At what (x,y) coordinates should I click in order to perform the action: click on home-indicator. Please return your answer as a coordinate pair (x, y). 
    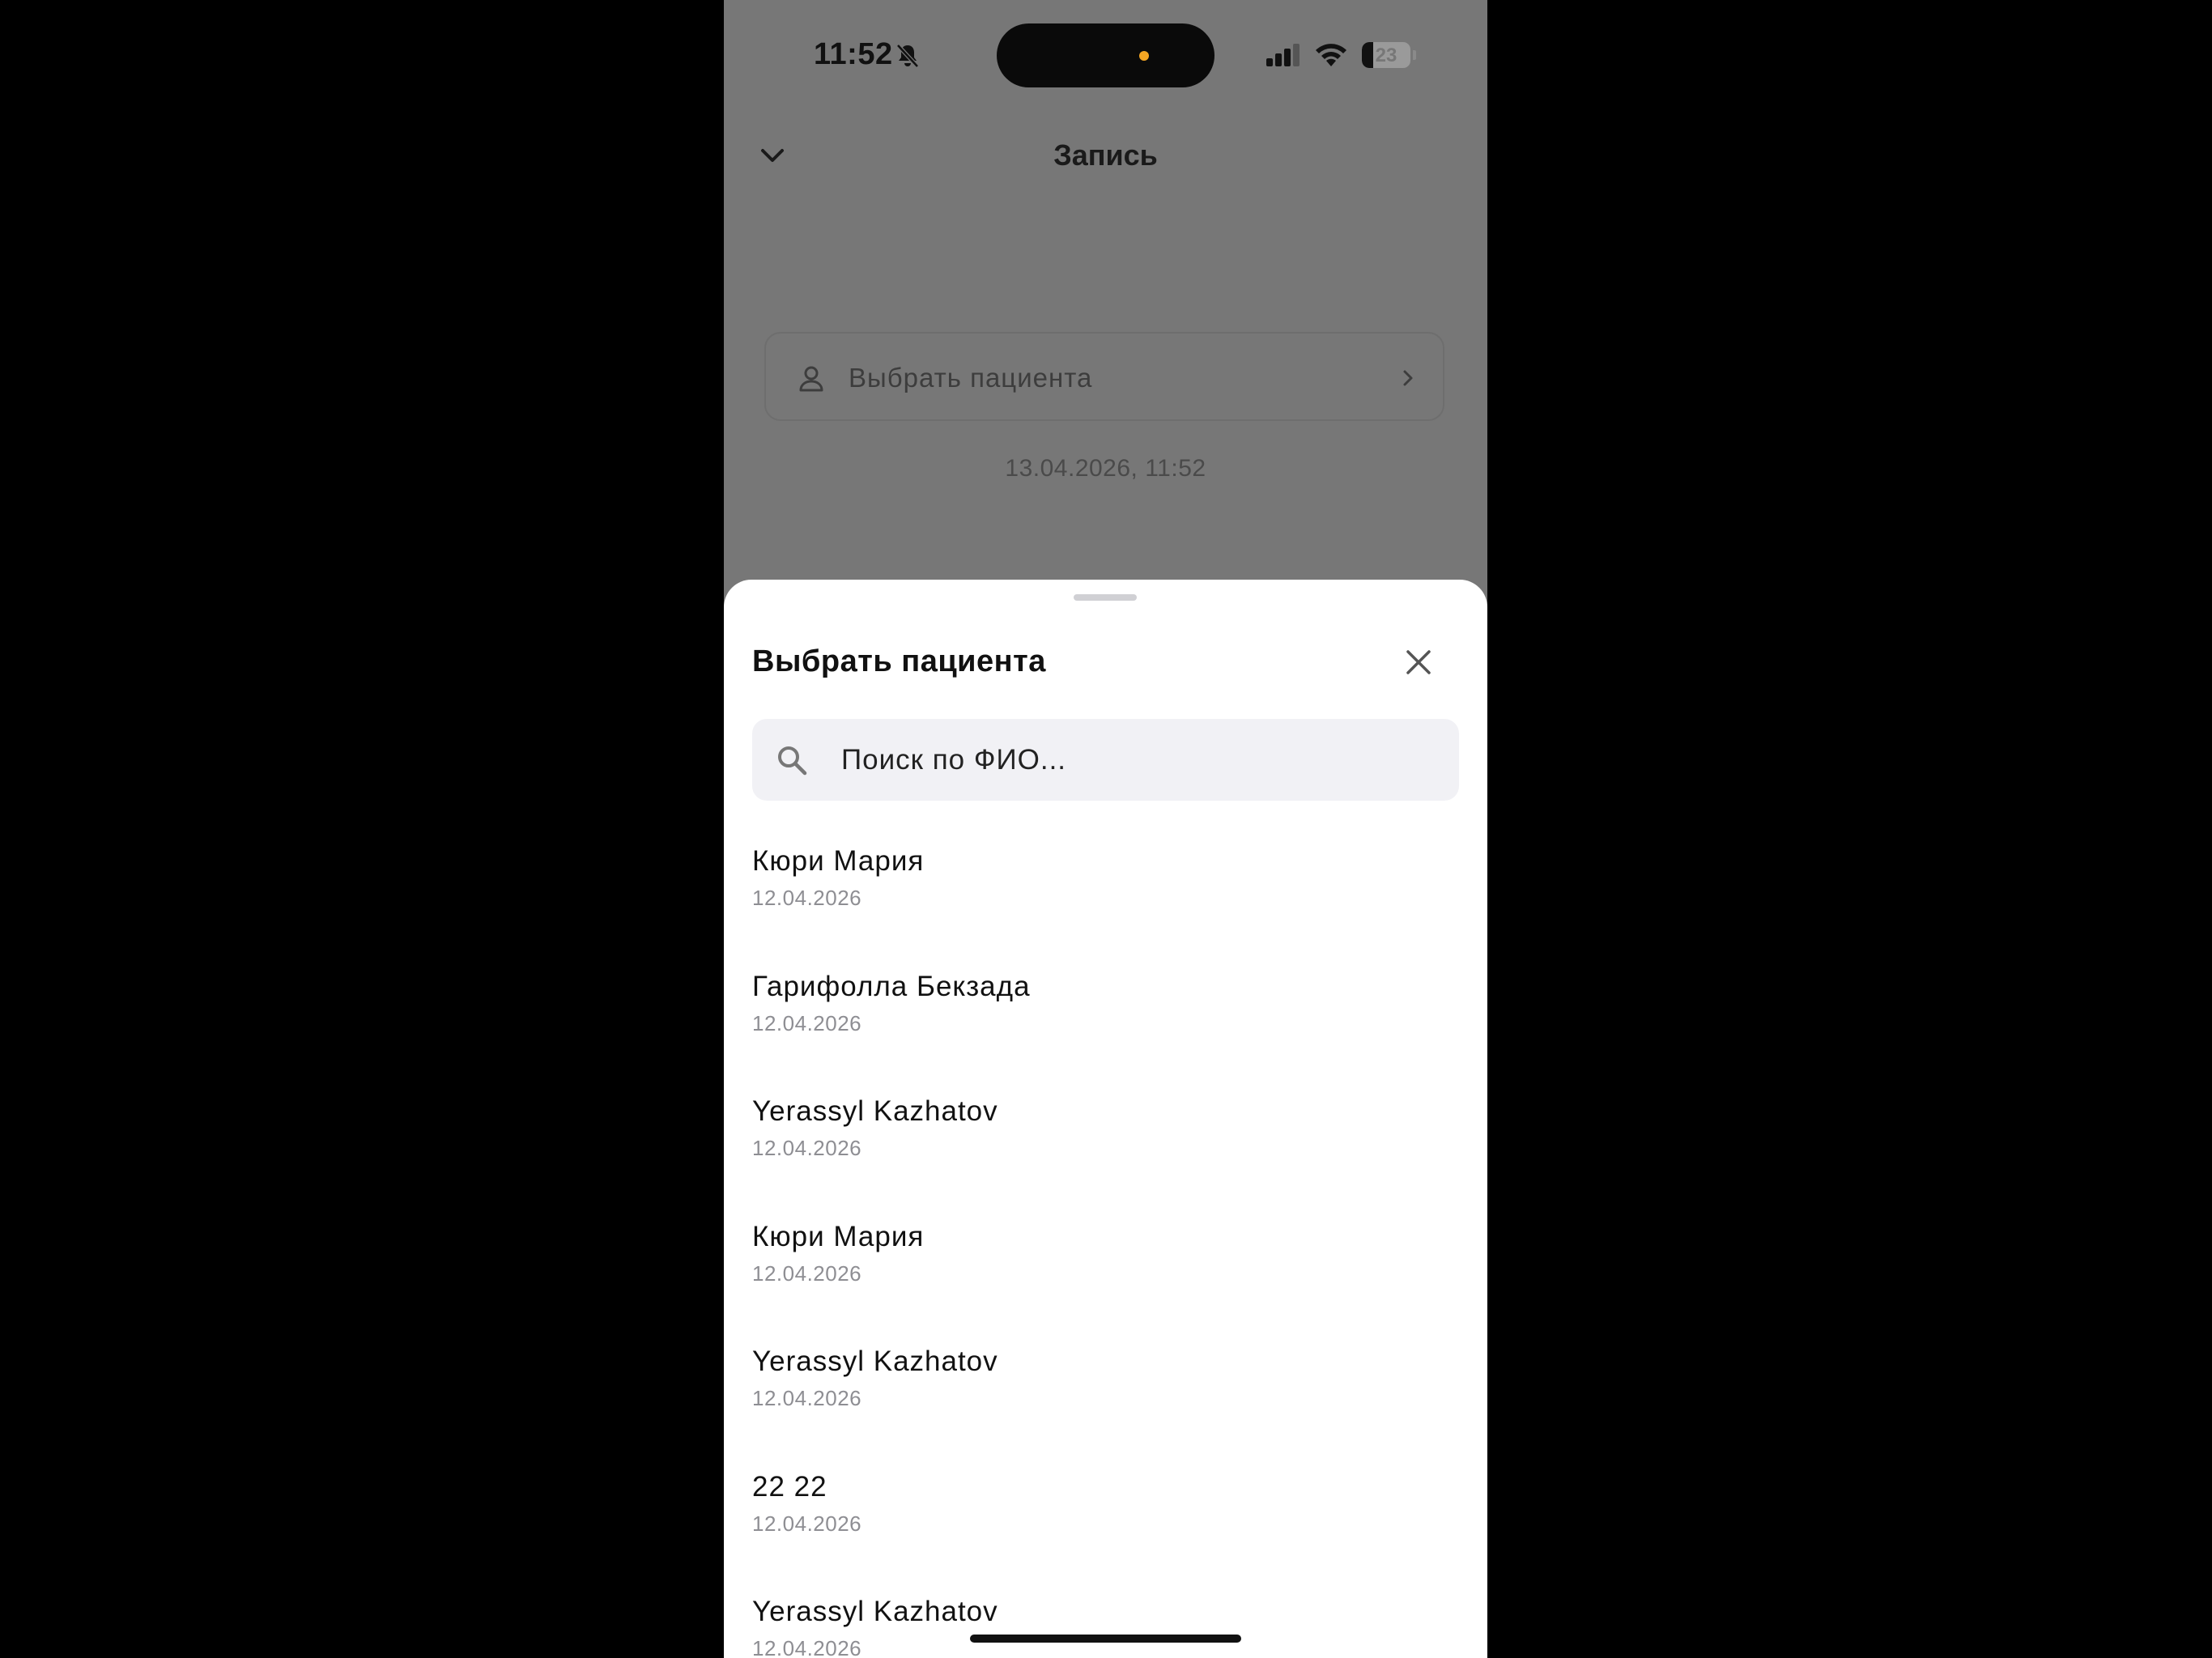
    Looking at the image, I should click on (1105, 1639).